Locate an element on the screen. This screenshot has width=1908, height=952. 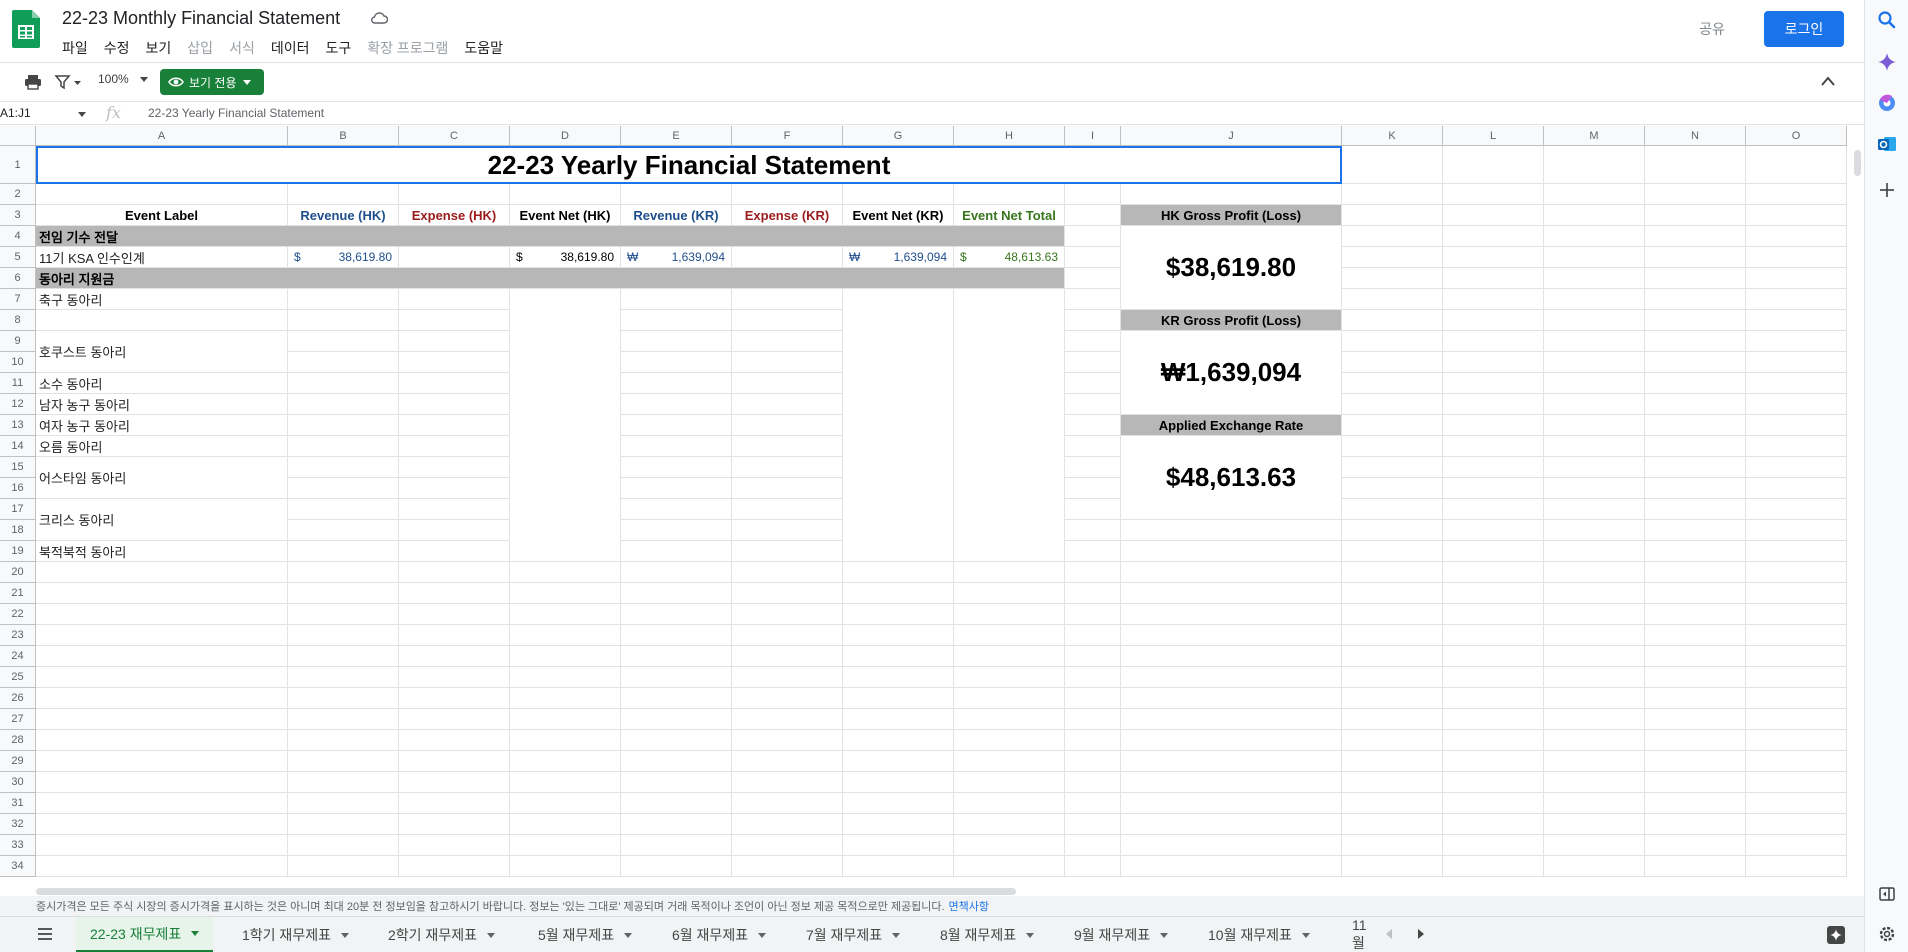
zoom-select: 100% is located at coordinates (113, 79).